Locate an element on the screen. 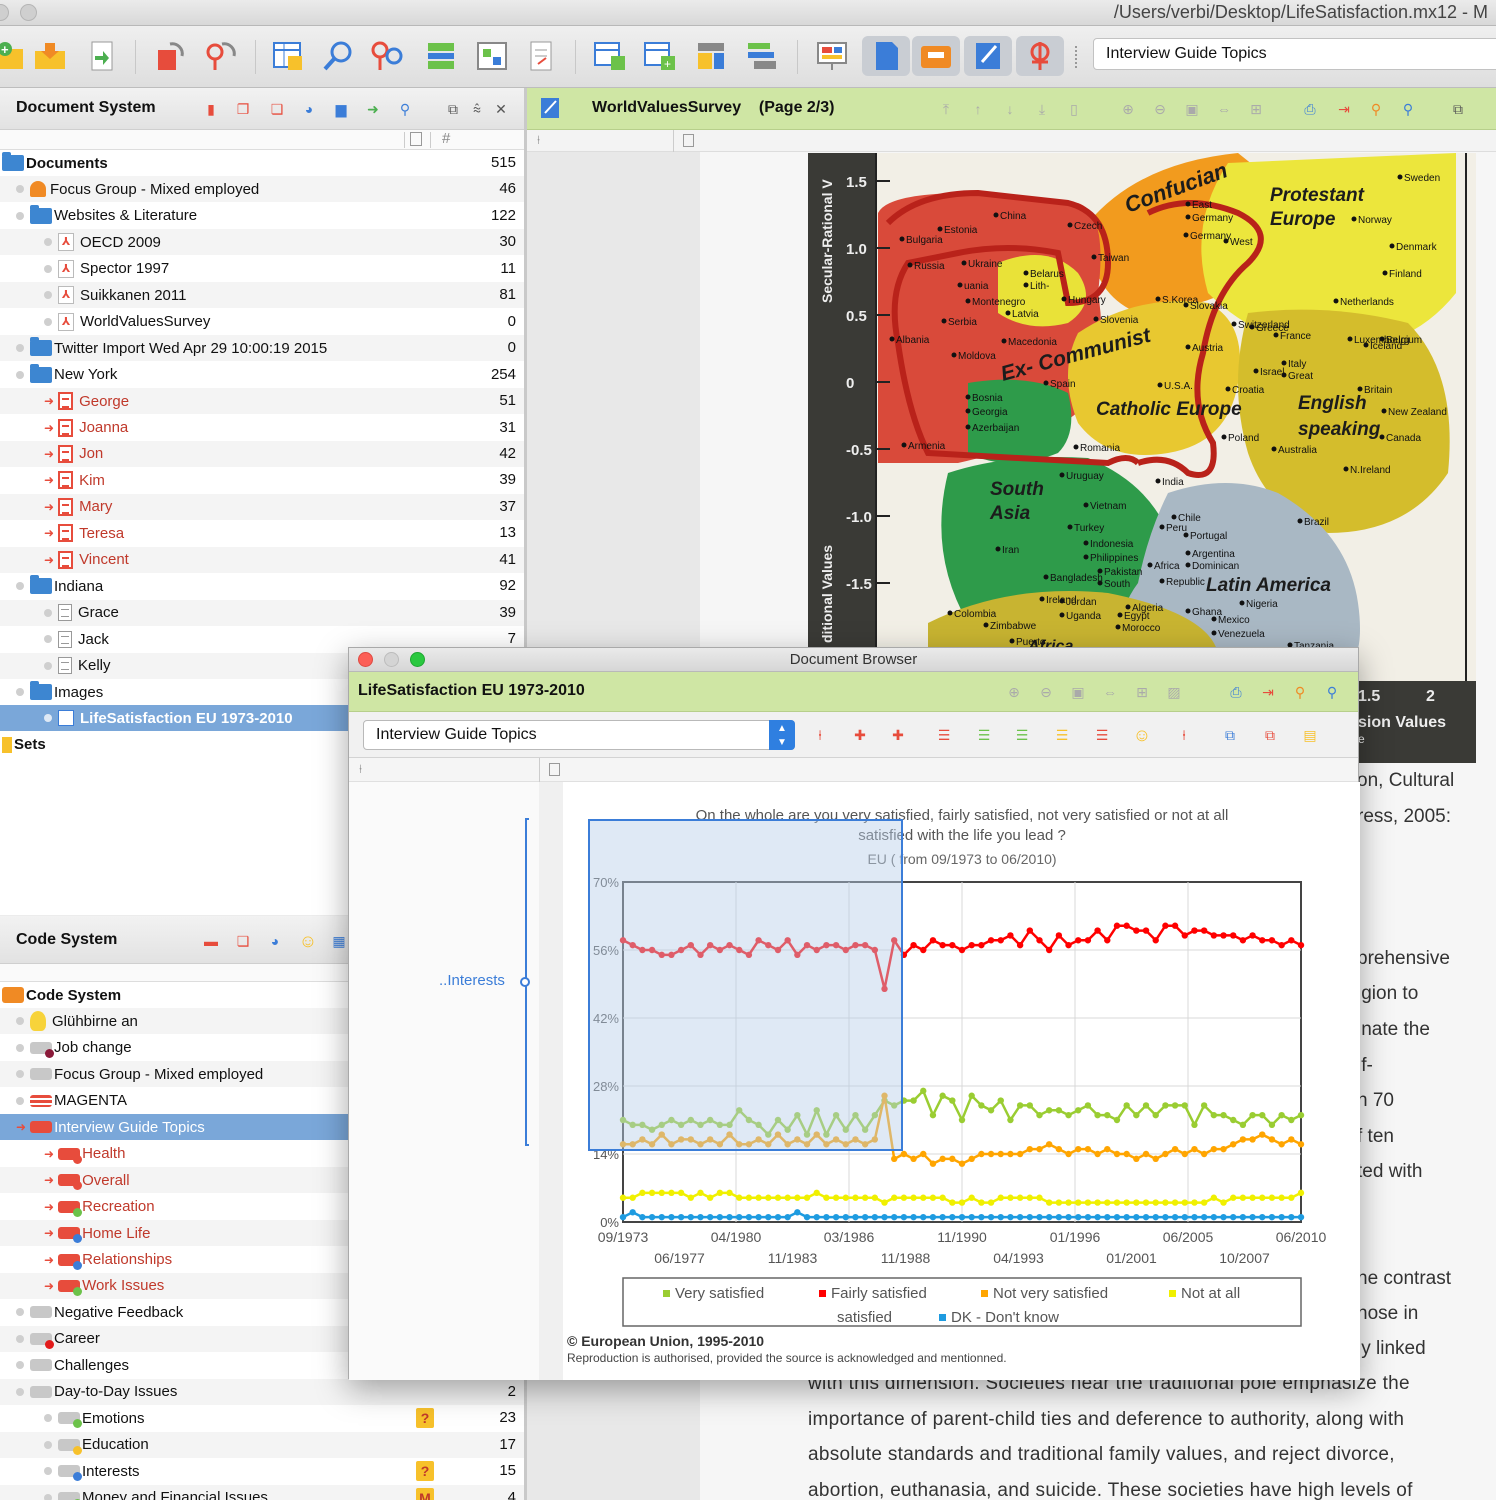 Image resolution: width=1496 pixels, height=1500 pixels. document-system-toggle-icon is located at coordinates (886, 56).